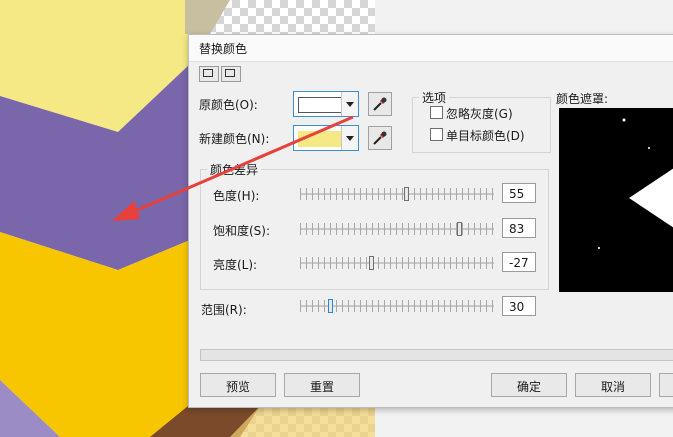 This screenshot has width=673, height=437. What do you see at coordinates (242, 231) in the screenshot?
I see `saturation-label: 饱和度(S):` at bounding box center [242, 231].